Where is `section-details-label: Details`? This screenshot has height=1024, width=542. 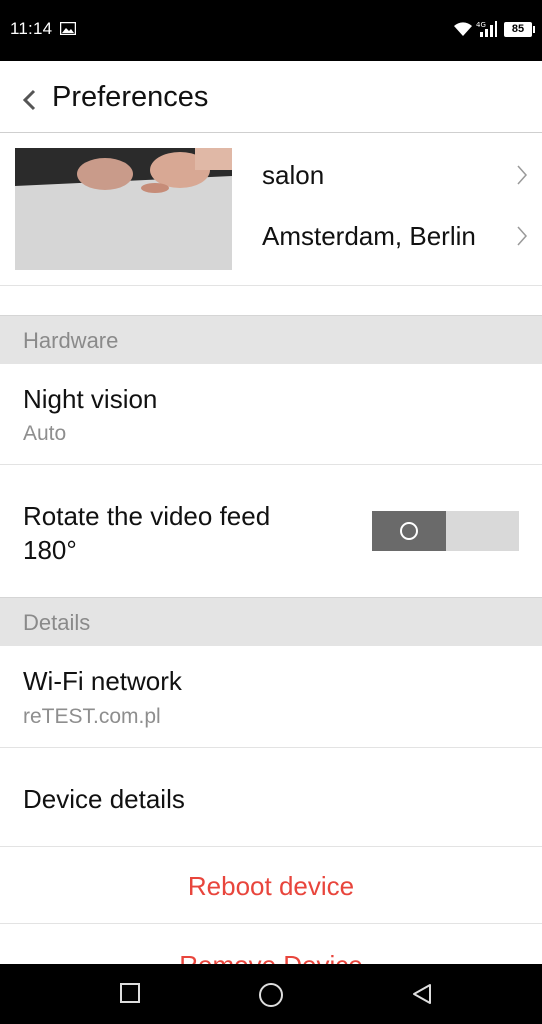 section-details-label: Details is located at coordinates (57, 622).